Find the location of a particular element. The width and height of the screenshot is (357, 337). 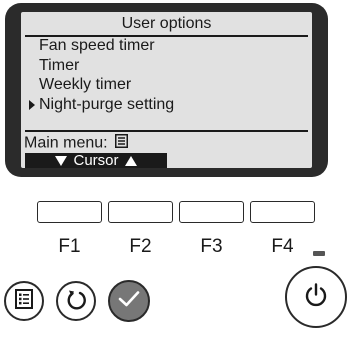

menu-item-fan-speed-timer: Fan speed timer is located at coordinates (100, 46).